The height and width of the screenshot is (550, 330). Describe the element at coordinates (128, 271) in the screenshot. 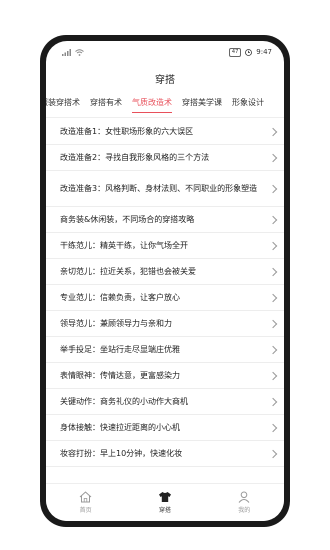

I see `list-item-text: 亲切范儿：拉近关系，犯错也会被关爱` at that location.